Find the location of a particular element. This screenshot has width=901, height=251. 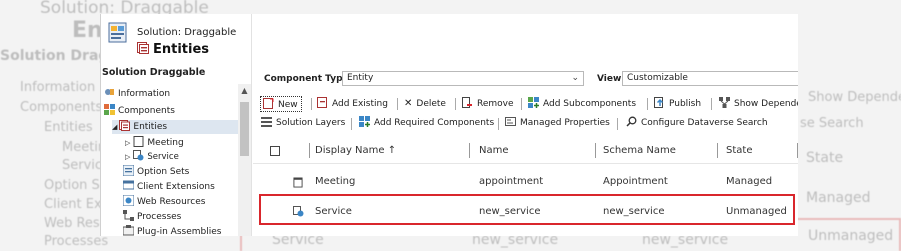

new-icon is located at coordinates (268, 103).